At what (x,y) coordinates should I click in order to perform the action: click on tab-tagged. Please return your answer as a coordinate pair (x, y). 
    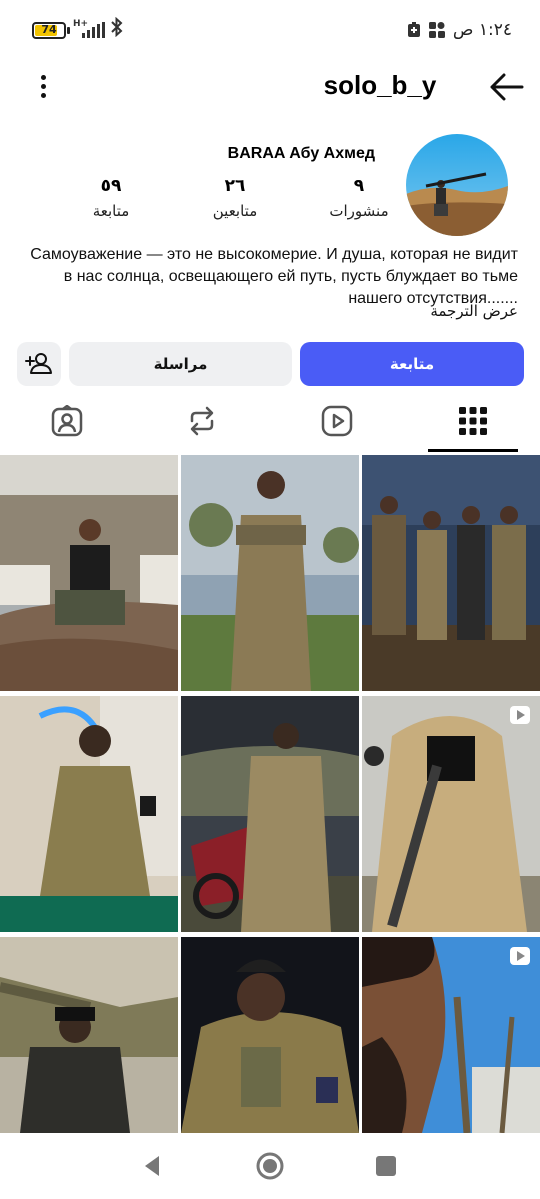
    Looking at the image, I should click on (67, 421).